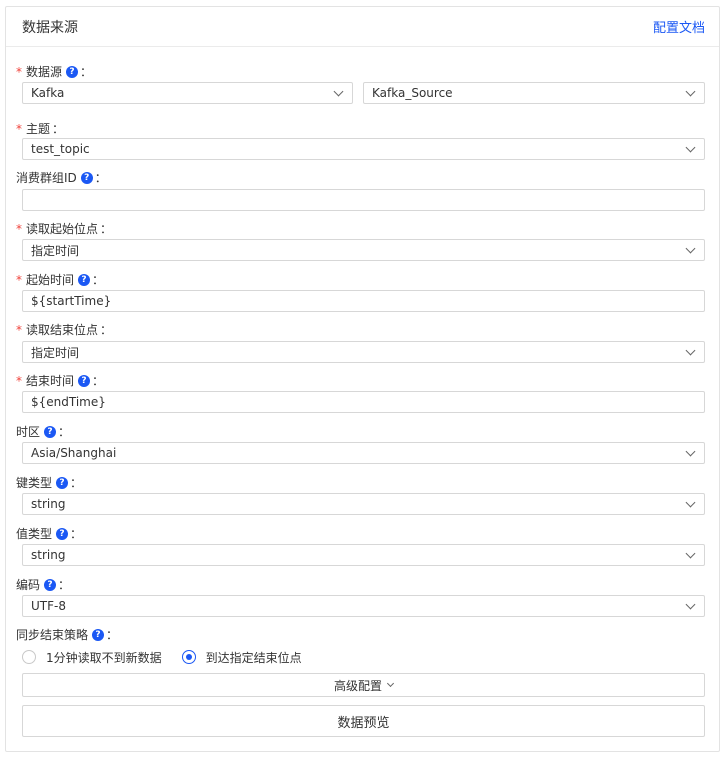 The width and height of the screenshot is (725, 759). What do you see at coordinates (363, 504) in the screenshot?
I see `key-type-select: string` at bounding box center [363, 504].